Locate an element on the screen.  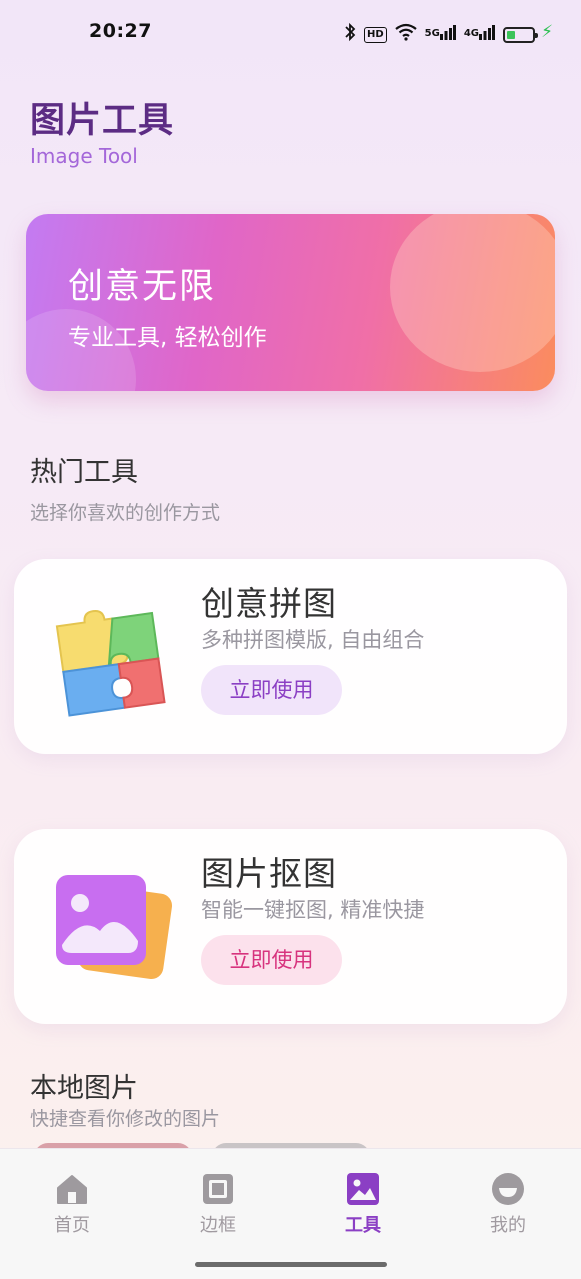
status-time: 20:27 is located at coordinates (120, 31).